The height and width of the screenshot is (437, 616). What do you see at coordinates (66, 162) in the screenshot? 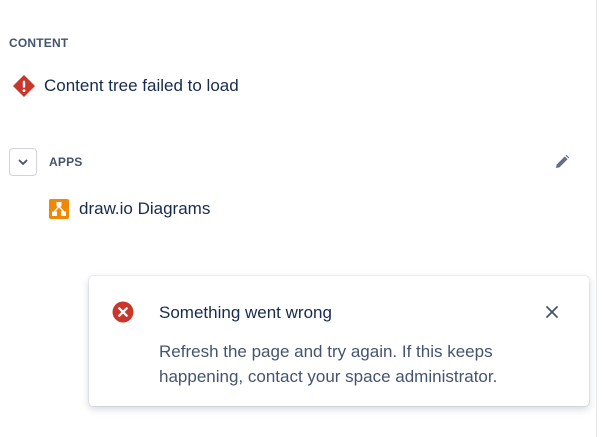
I see `apps-section-heading: APPS` at bounding box center [66, 162].